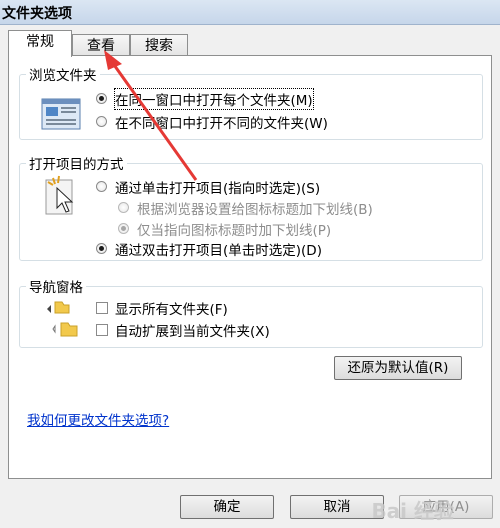 This screenshot has width=500, height=528. I want to click on watermark: Bai 经验, so click(412, 511).